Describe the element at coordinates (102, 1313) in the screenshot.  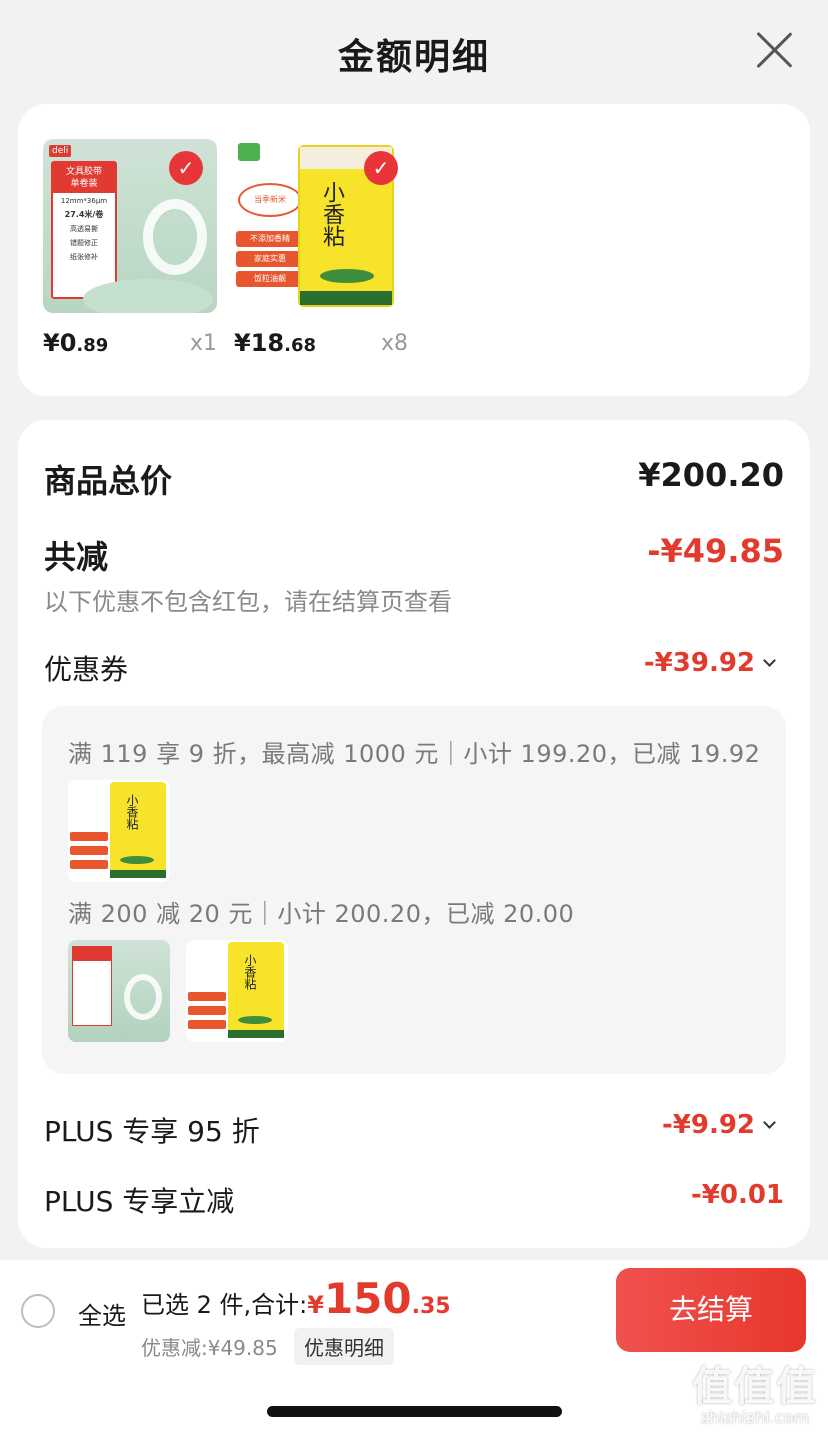
I see `select-all-label: 全选` at that location.